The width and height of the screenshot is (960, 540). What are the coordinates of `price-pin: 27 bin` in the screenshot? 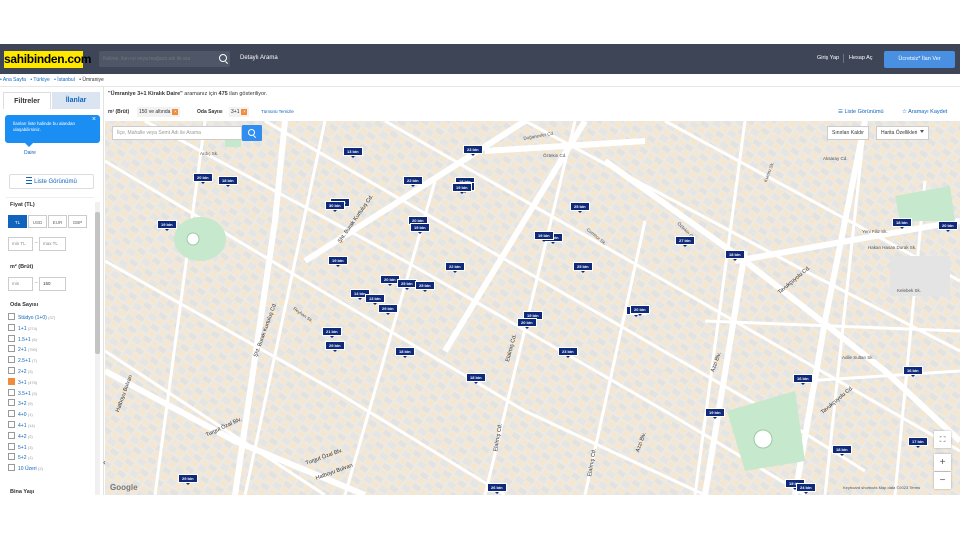 It's located at (685, 241).